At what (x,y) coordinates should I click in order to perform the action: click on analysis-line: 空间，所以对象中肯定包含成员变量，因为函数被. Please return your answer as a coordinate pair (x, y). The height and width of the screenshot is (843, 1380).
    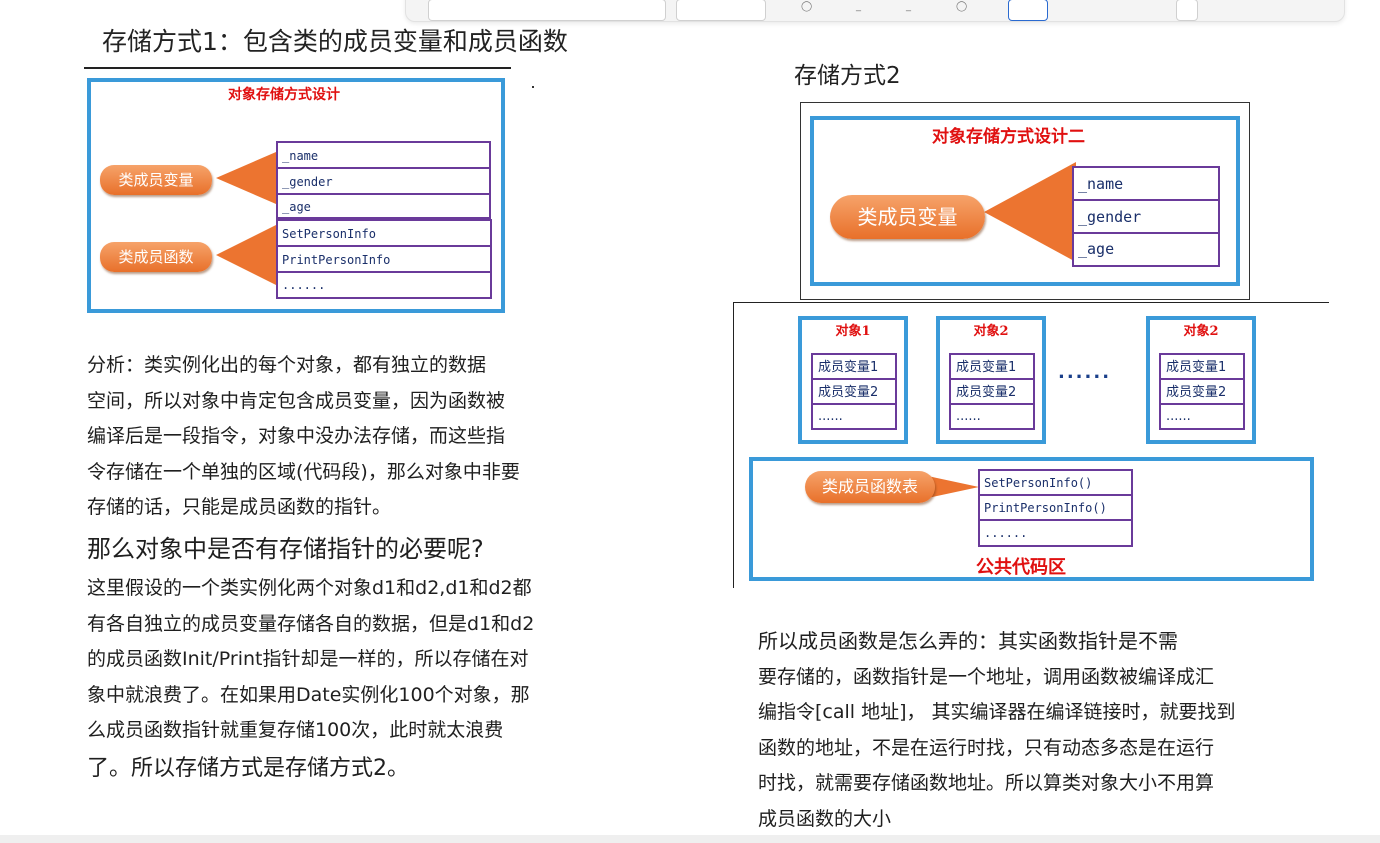
    Looking at the image, I should click on (296, 400).